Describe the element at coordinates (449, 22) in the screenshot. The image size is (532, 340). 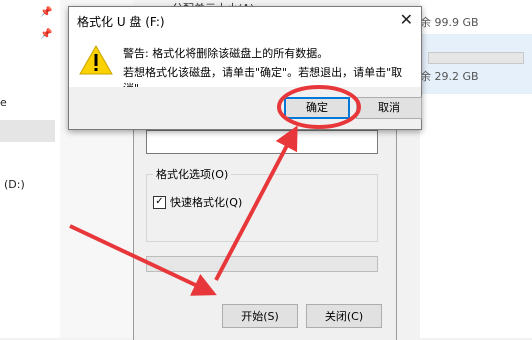
I see `drive-free-space: 余 99.9 GB` at that location.